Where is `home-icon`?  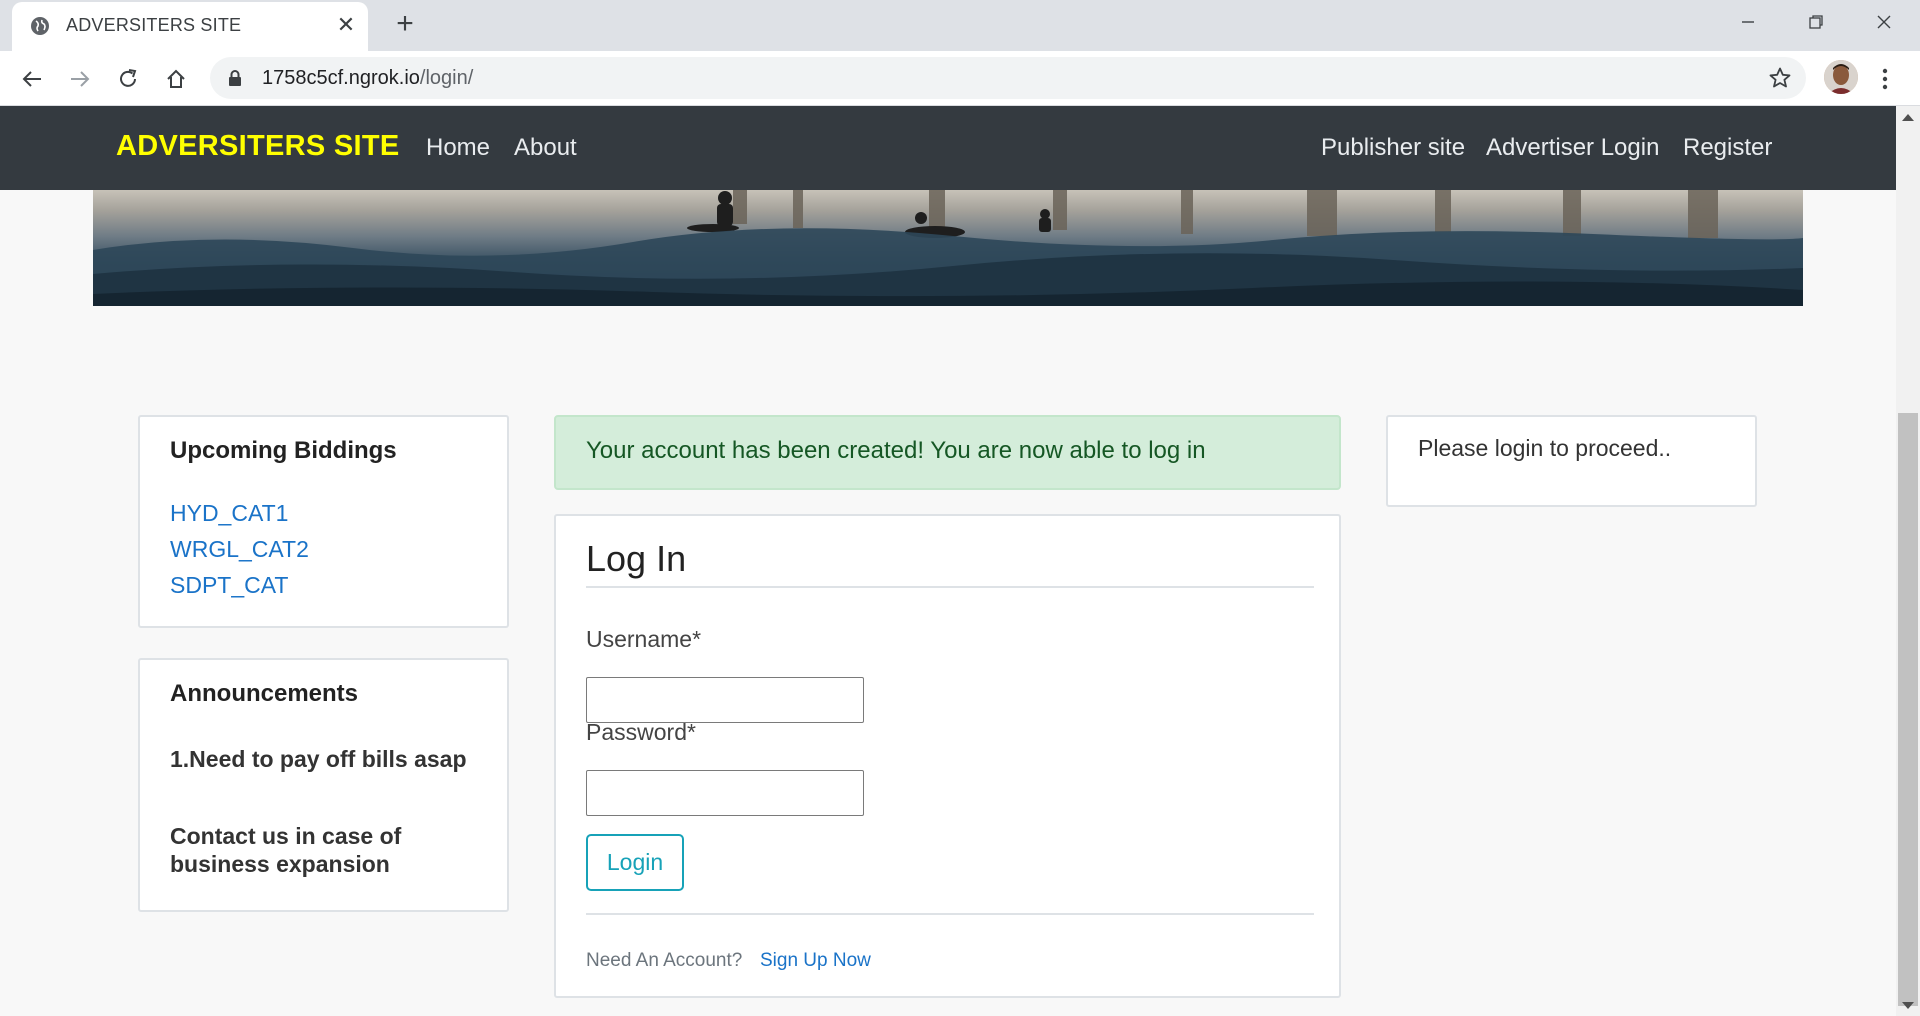 home-icon is located at coordinates (176, 79).